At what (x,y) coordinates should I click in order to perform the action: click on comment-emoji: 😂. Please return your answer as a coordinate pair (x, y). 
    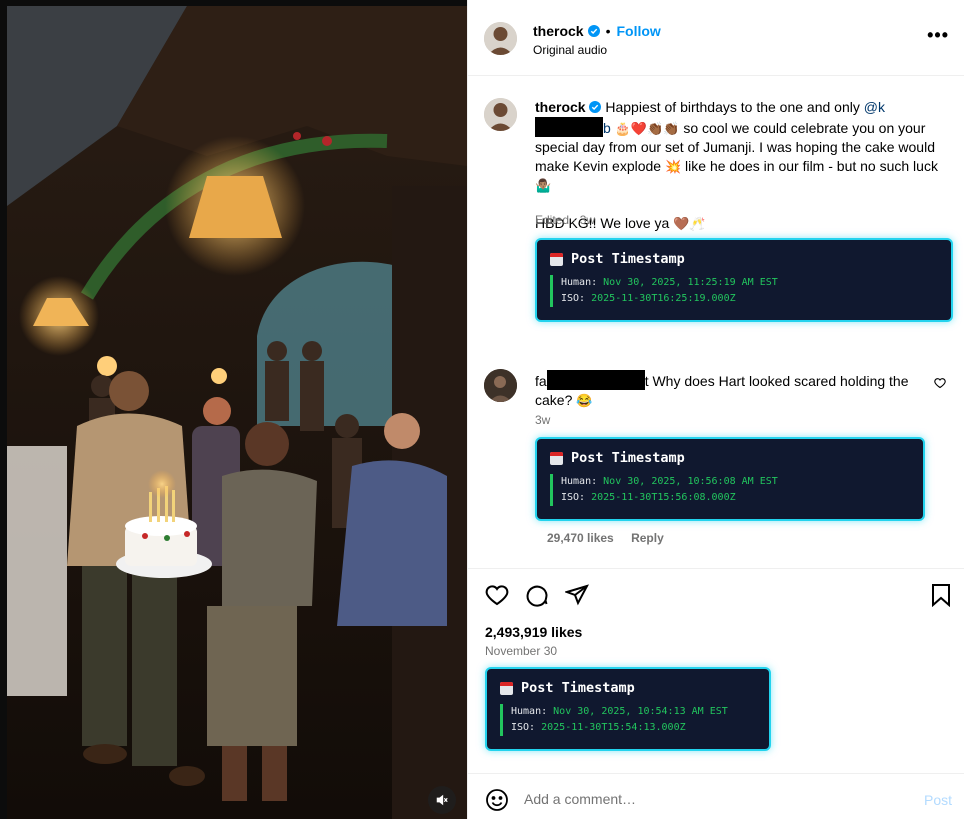
    Looking at the image, I should click on (584, 400).